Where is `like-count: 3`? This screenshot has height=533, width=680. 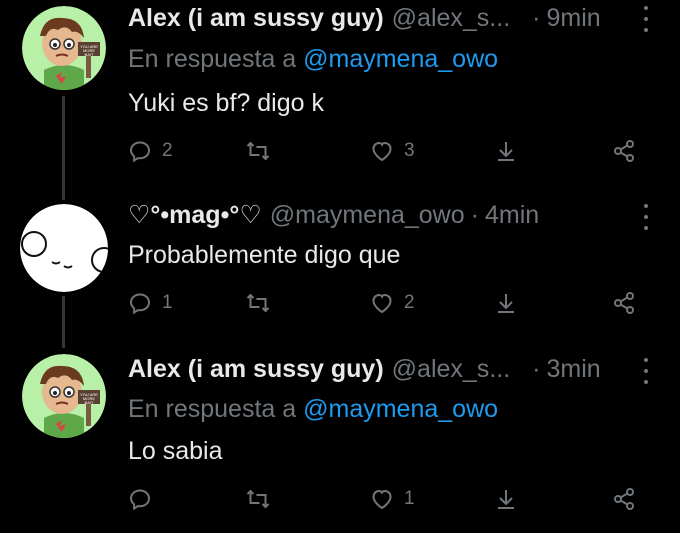
like-count: 3 is located at coordinates (409, 150).